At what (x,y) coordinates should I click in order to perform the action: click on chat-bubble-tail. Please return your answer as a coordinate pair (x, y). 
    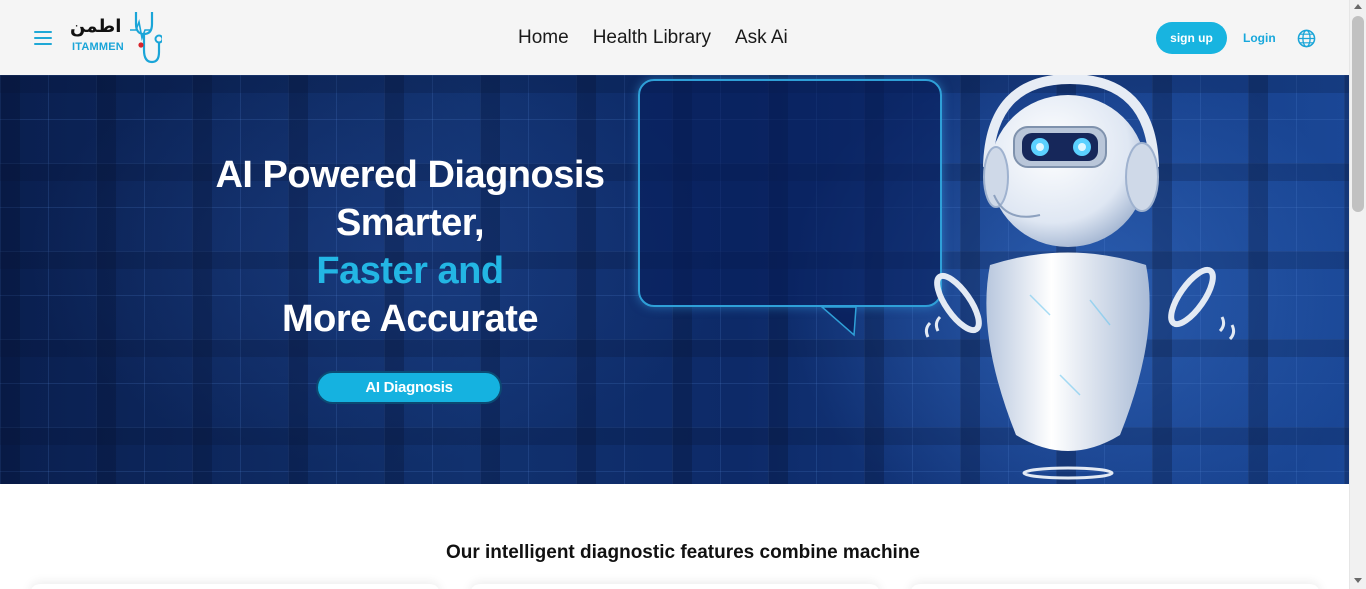
    Looking at the image, I should click on (838, 322).